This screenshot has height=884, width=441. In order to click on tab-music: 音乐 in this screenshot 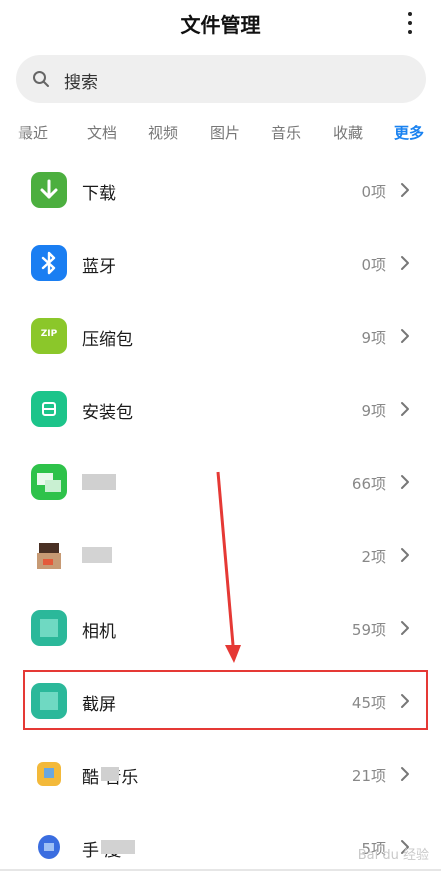, I will do `click(286, 132)`.